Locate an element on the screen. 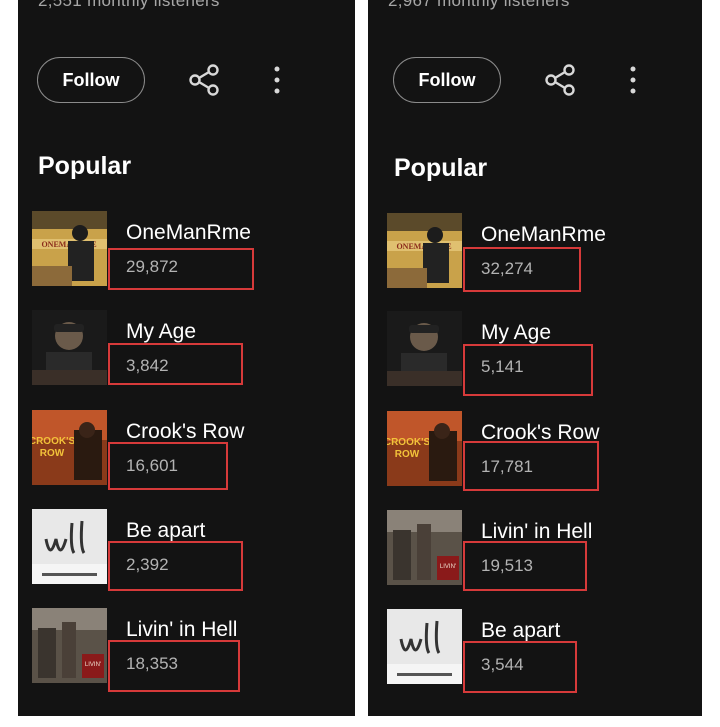 Image resolution: width=720 pixels, height=727 pixels. monthly-listeners: 2,551 monthly listeners is located at coordinates (129, 5).